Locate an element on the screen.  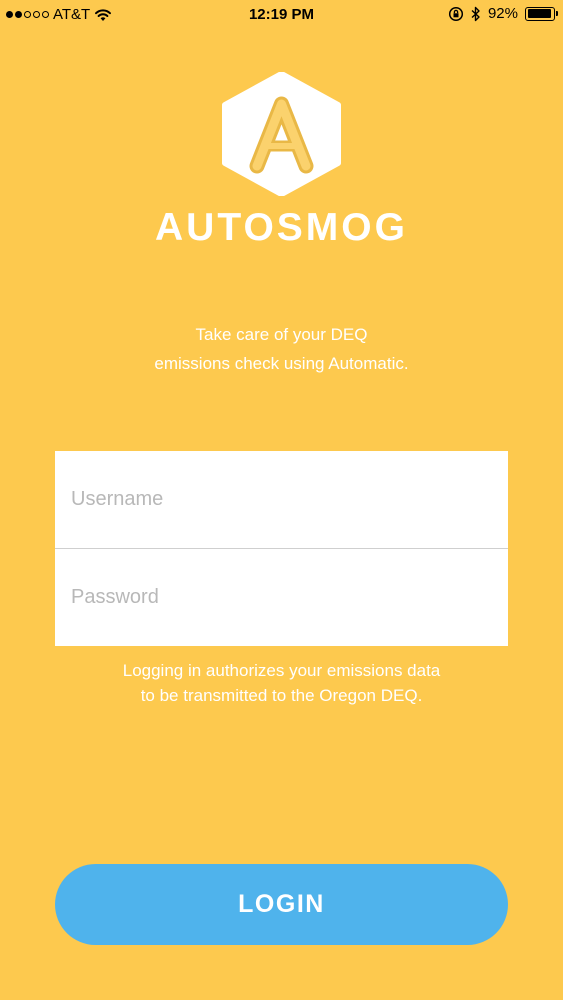
disclaimer-line2: to be transmitted to the Oregon DEQ. is located at coordinates (281, 695).